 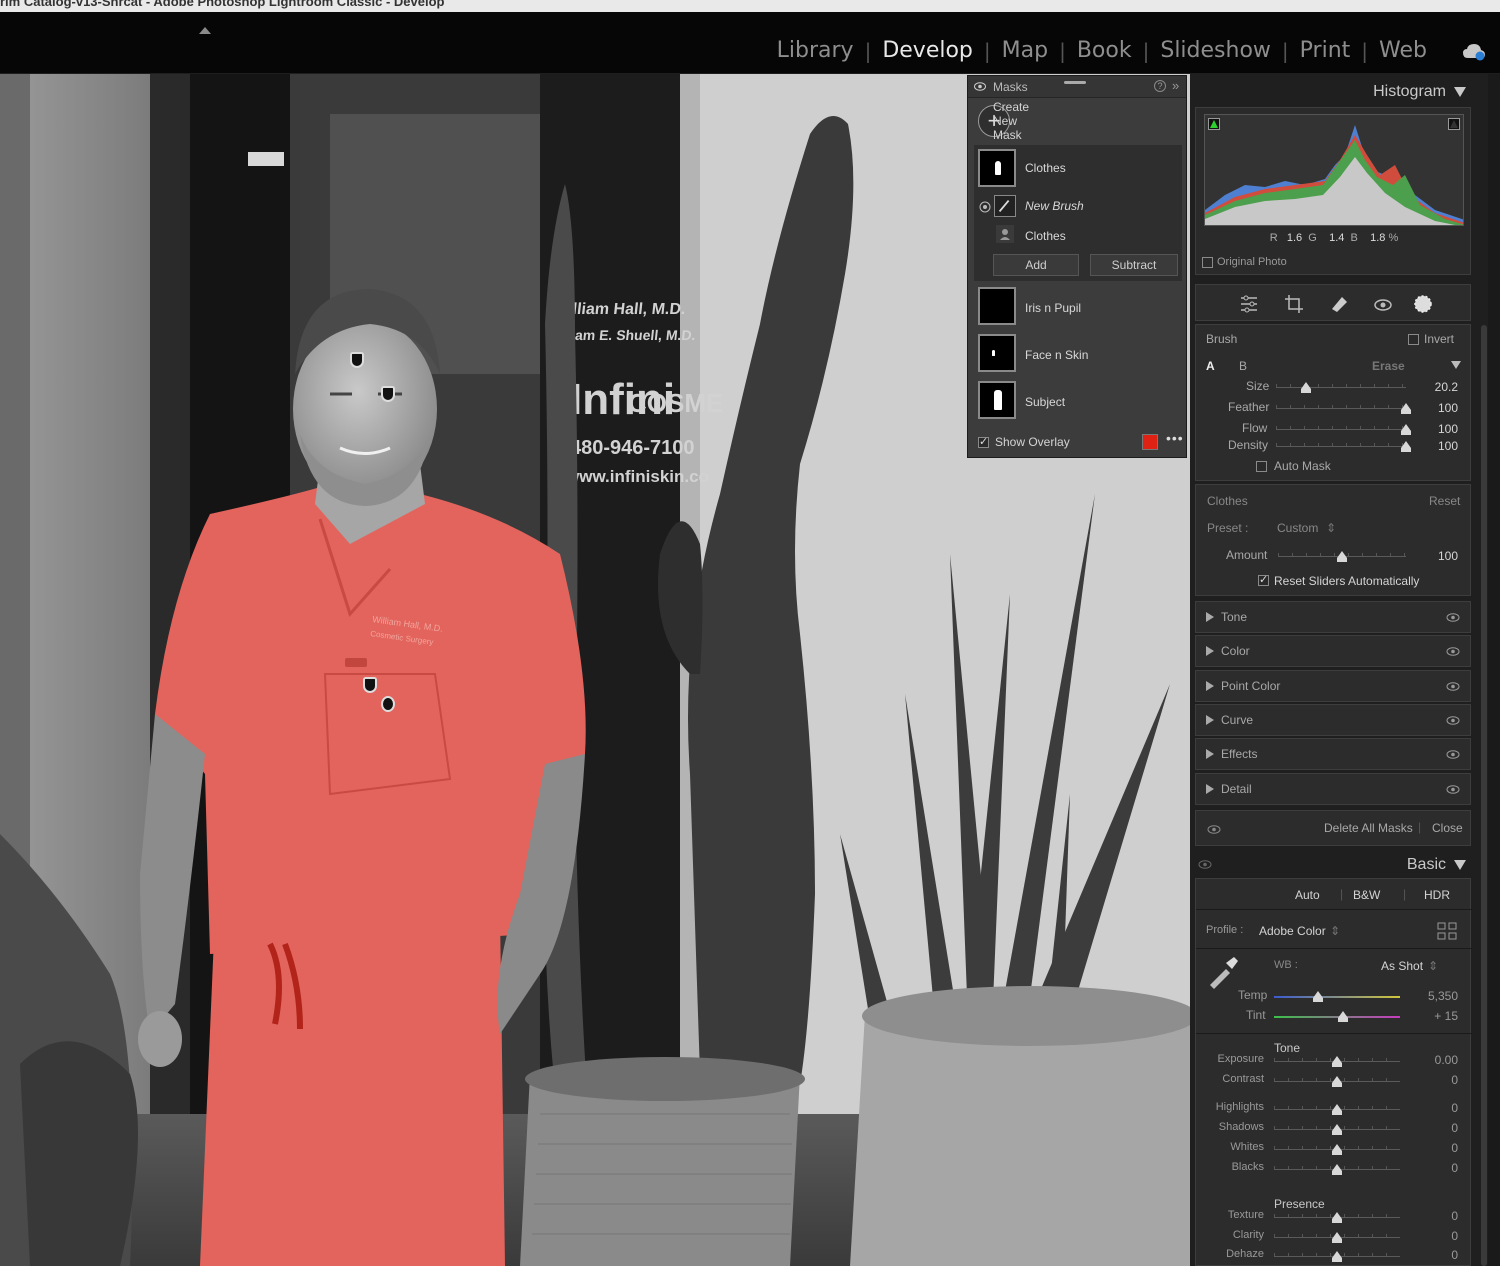 What do you see at coordinates (1456, 365) in the screenshot?
I see `brush-dropdown-triangle-icon` at bounding box center [1456, 365].